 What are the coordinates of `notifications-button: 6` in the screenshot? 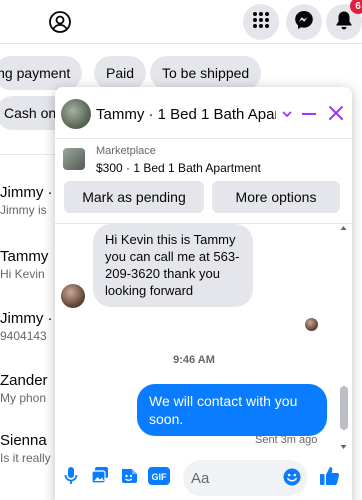 It's located at (344, 20).